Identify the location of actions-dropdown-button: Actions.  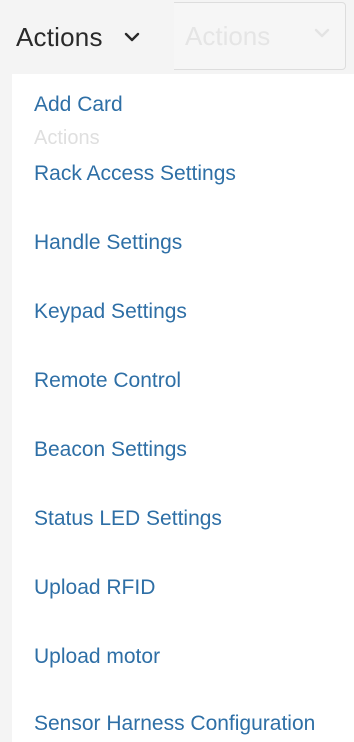
(87, 37).